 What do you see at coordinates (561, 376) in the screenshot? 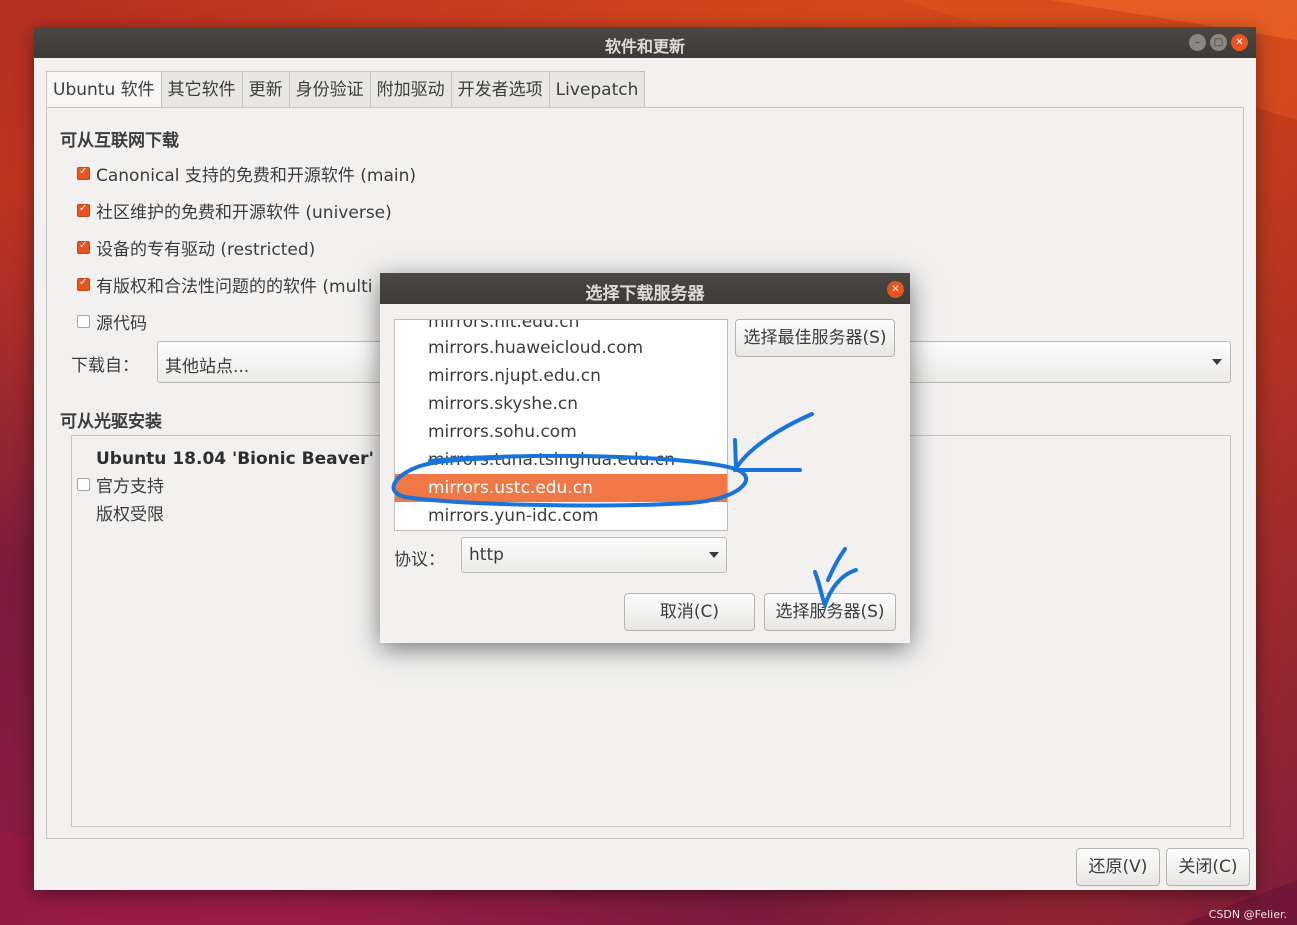
I see `list-item: mirrors.njupt.edu.cn` at bounding box center [561, 376].